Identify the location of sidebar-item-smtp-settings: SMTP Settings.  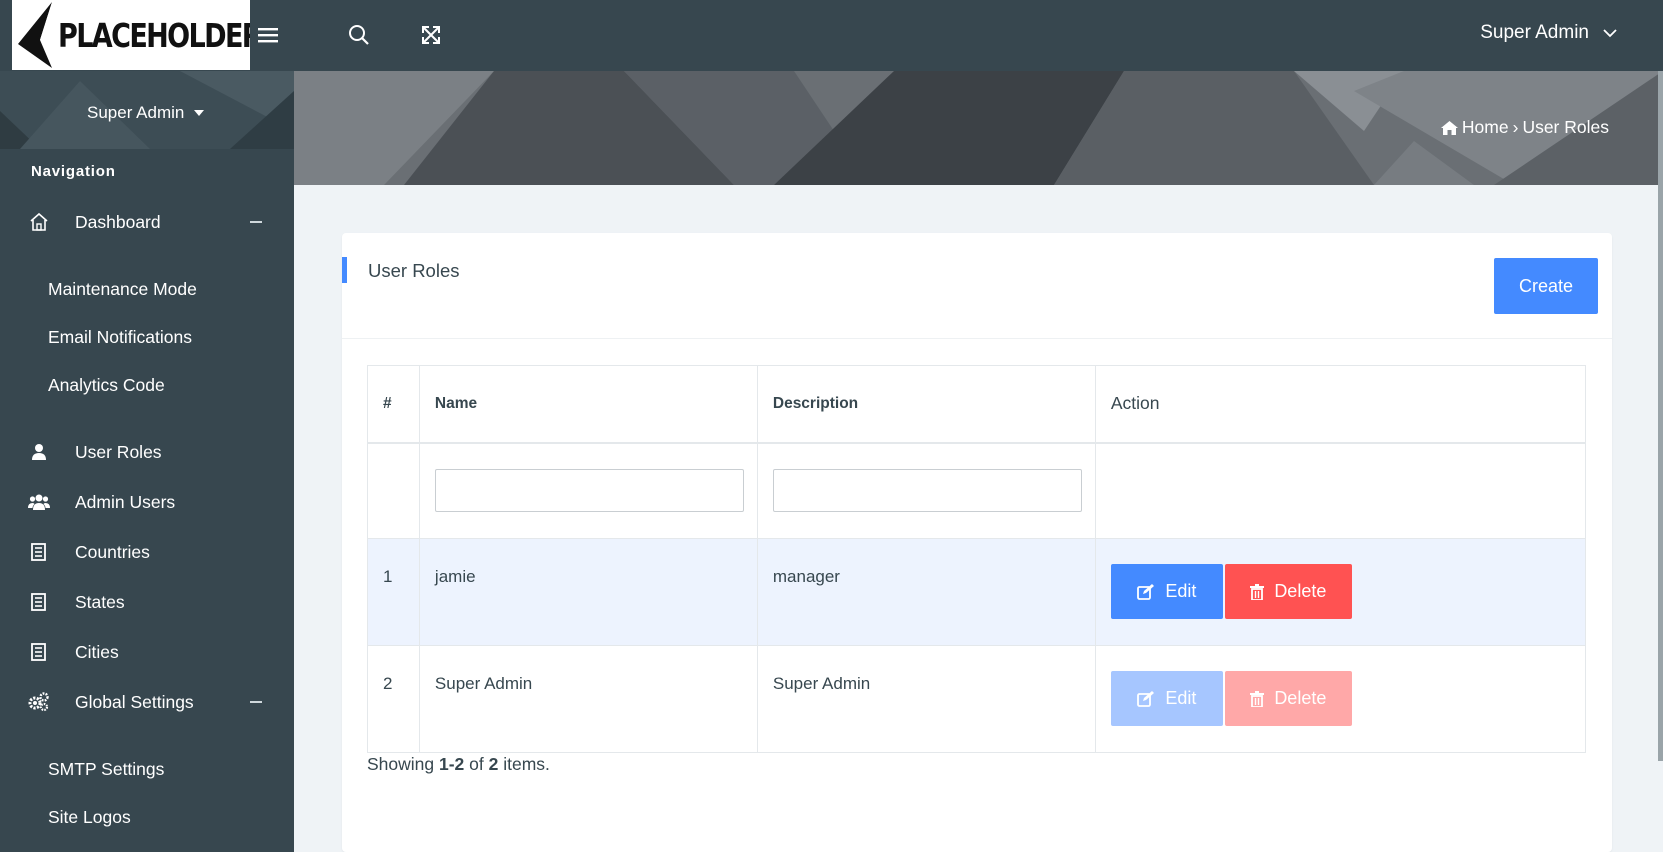
(106, 769).